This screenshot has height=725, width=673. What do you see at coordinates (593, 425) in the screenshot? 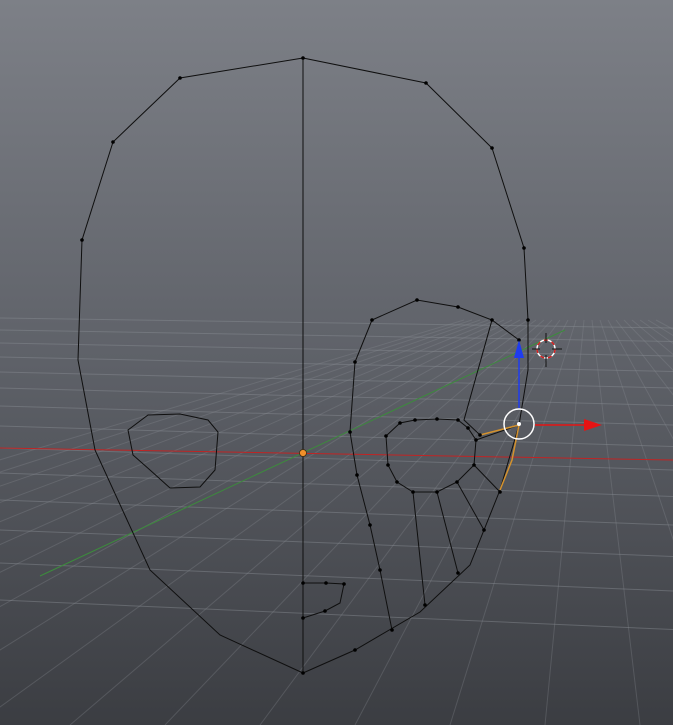
I see `gizmo-x-arrow-icon` at bounding box center [593, 425].